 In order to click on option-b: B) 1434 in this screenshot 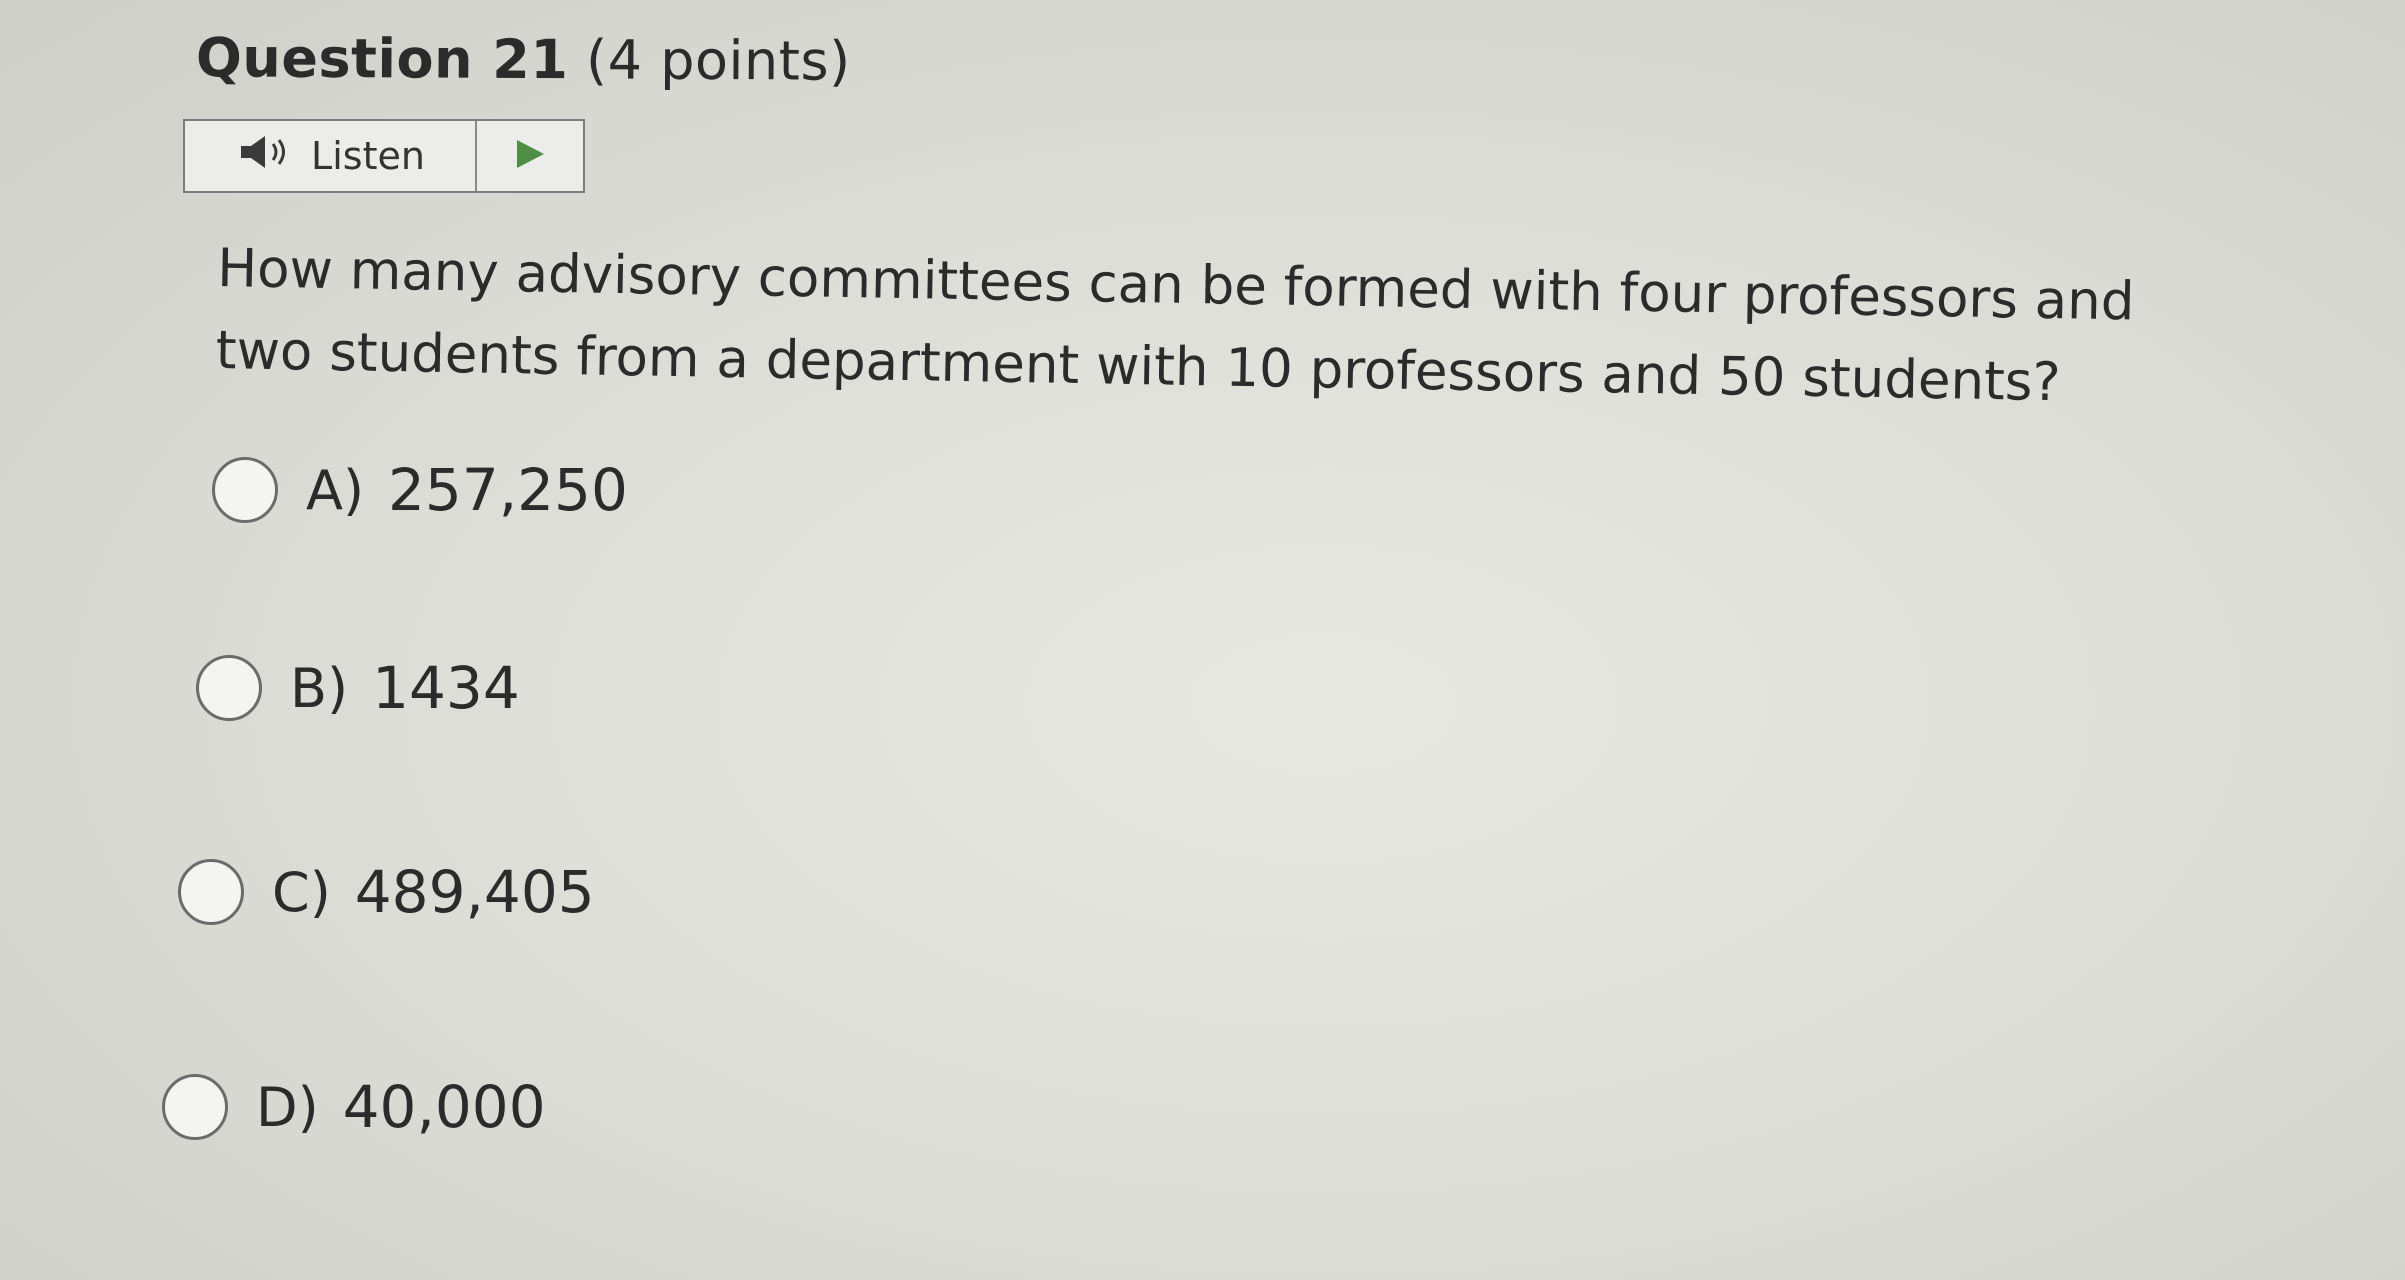, I will do `click(358, 688)`.